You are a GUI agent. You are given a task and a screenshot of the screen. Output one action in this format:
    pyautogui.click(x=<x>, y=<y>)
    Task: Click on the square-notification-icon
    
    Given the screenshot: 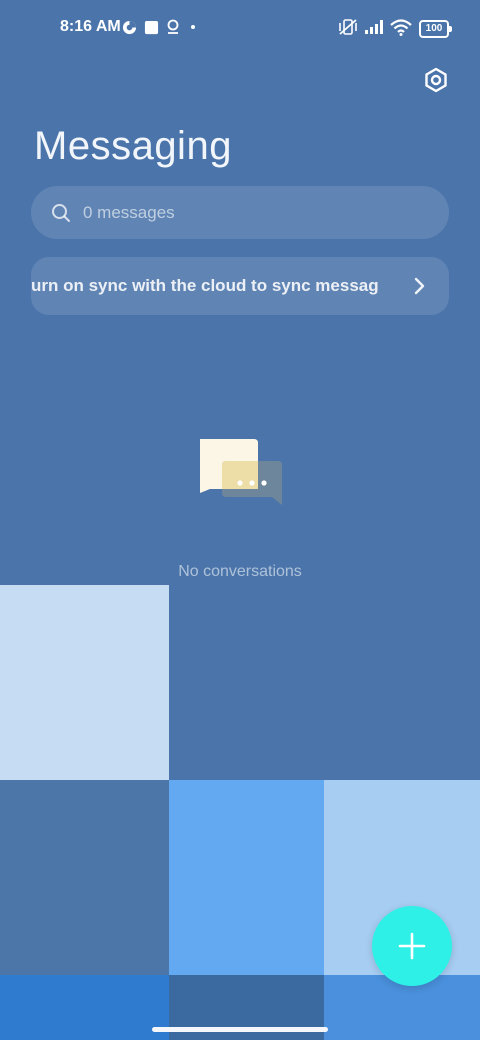 What is the action you would take?
    pyautogui.click(x=151, y=27)
    